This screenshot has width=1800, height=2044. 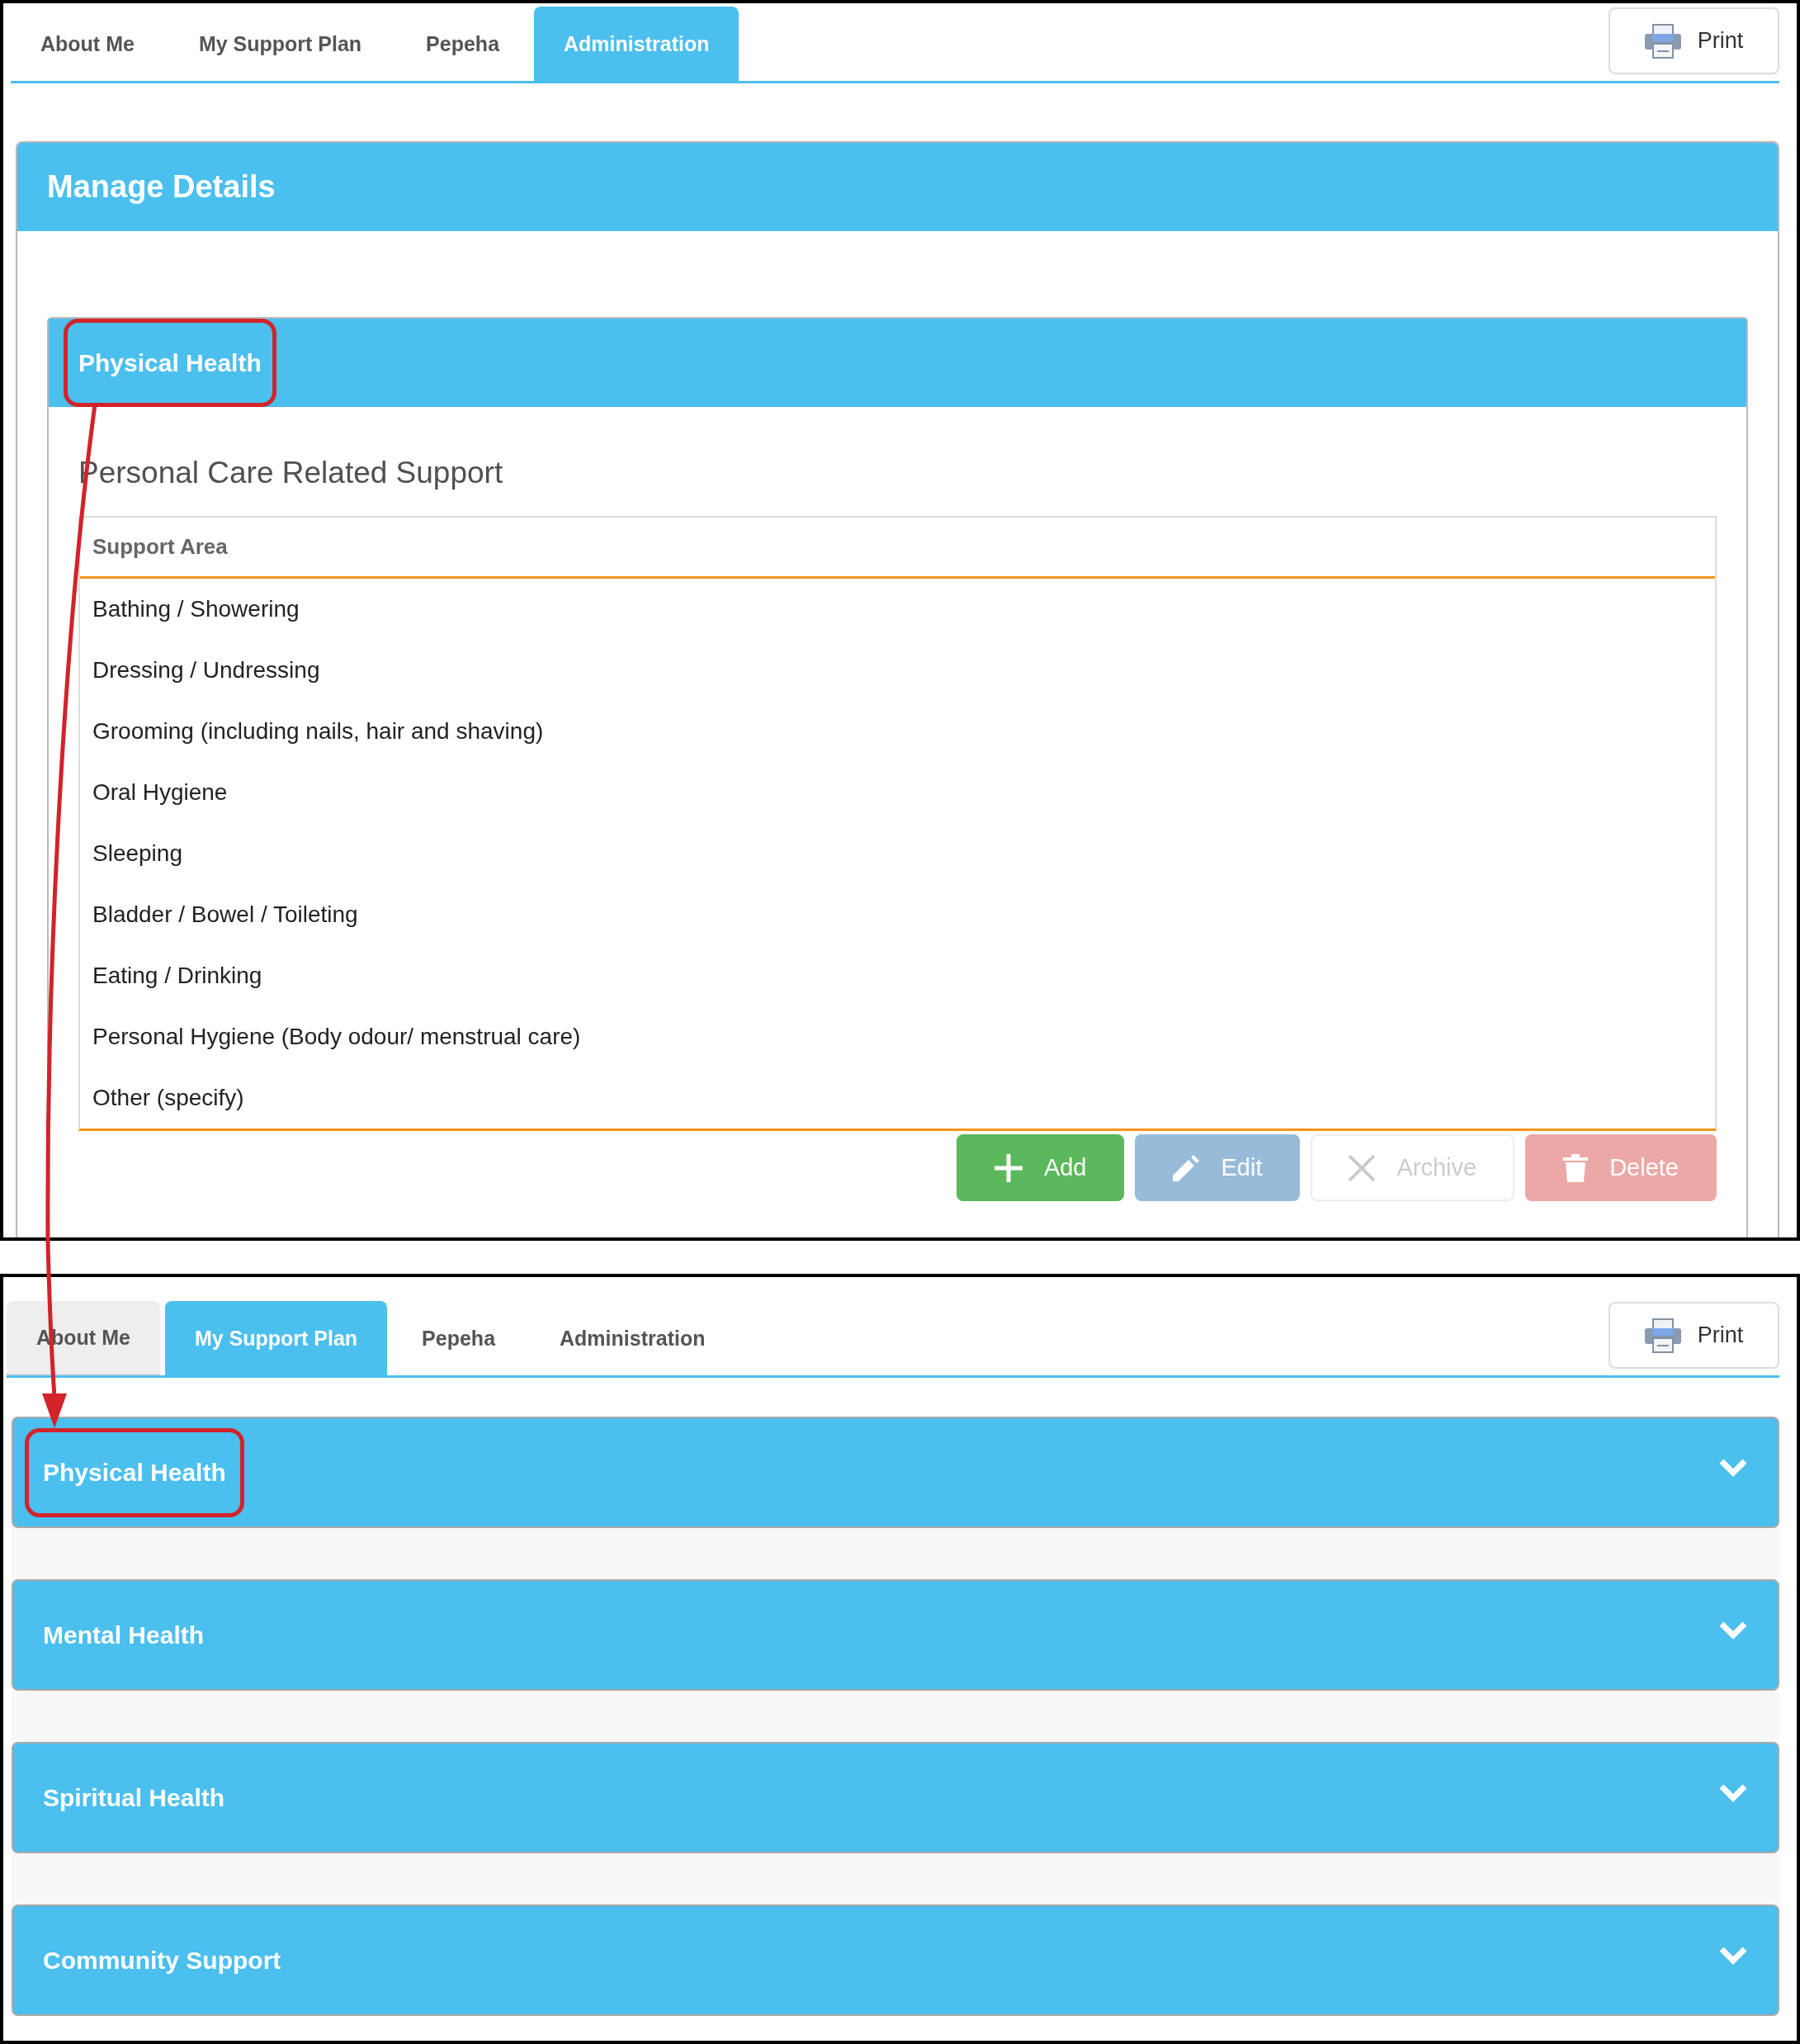 I want to click on section-title: Physical Health, so click(x=170, y=363).